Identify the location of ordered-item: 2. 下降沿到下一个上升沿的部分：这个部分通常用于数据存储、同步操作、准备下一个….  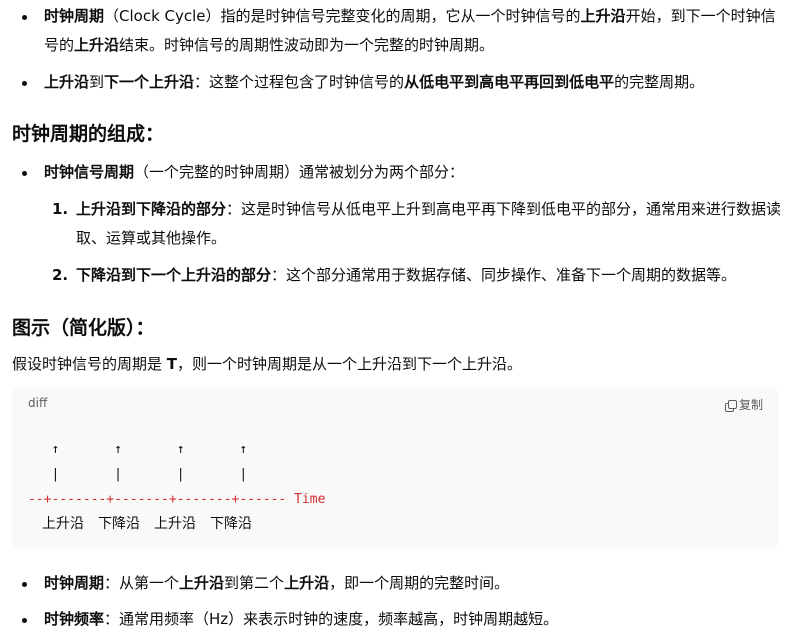
(404, 275).